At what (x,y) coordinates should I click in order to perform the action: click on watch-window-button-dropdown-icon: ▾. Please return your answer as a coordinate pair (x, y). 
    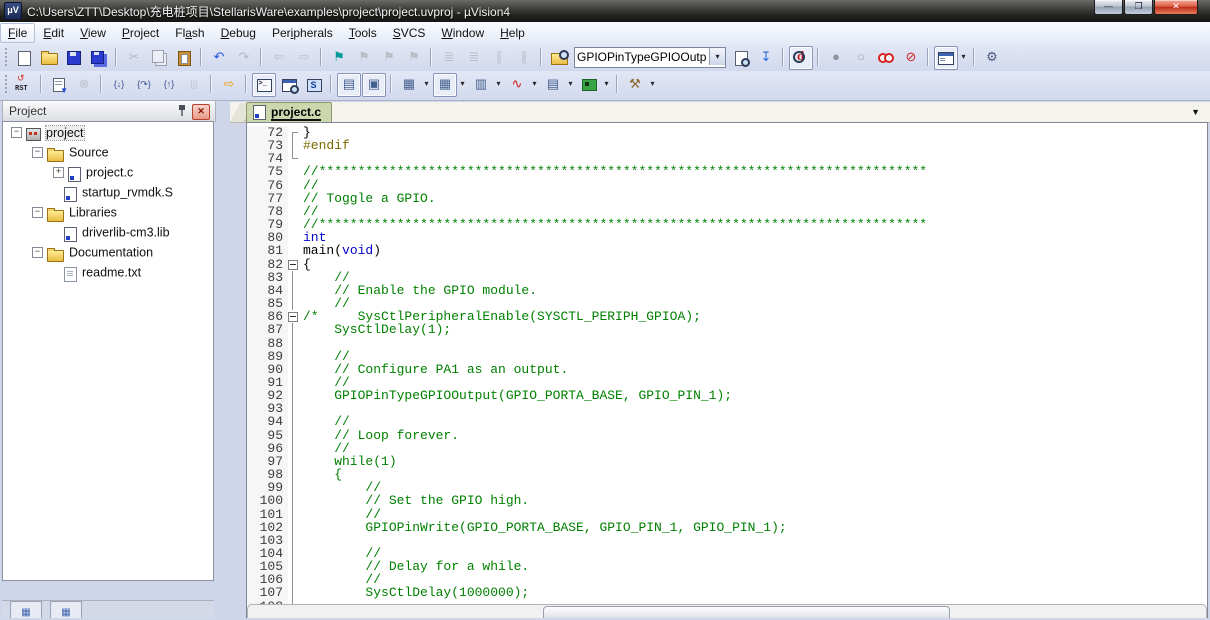
    Looking at the image, I should click on (426, 84).